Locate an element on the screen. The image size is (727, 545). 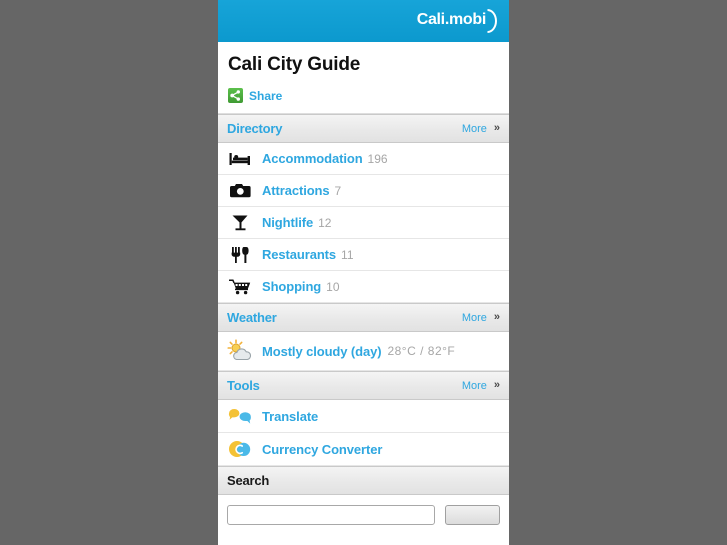
share-icon is located at coordinates (235, 95).